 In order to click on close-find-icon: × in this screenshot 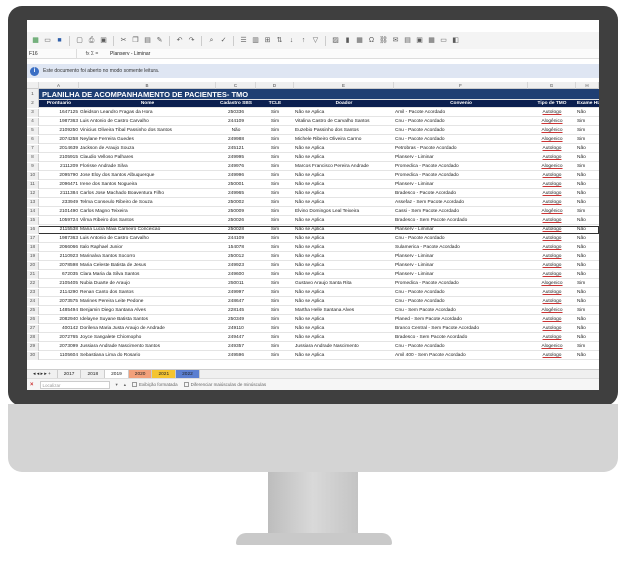, I will do `click(32, 385)`.